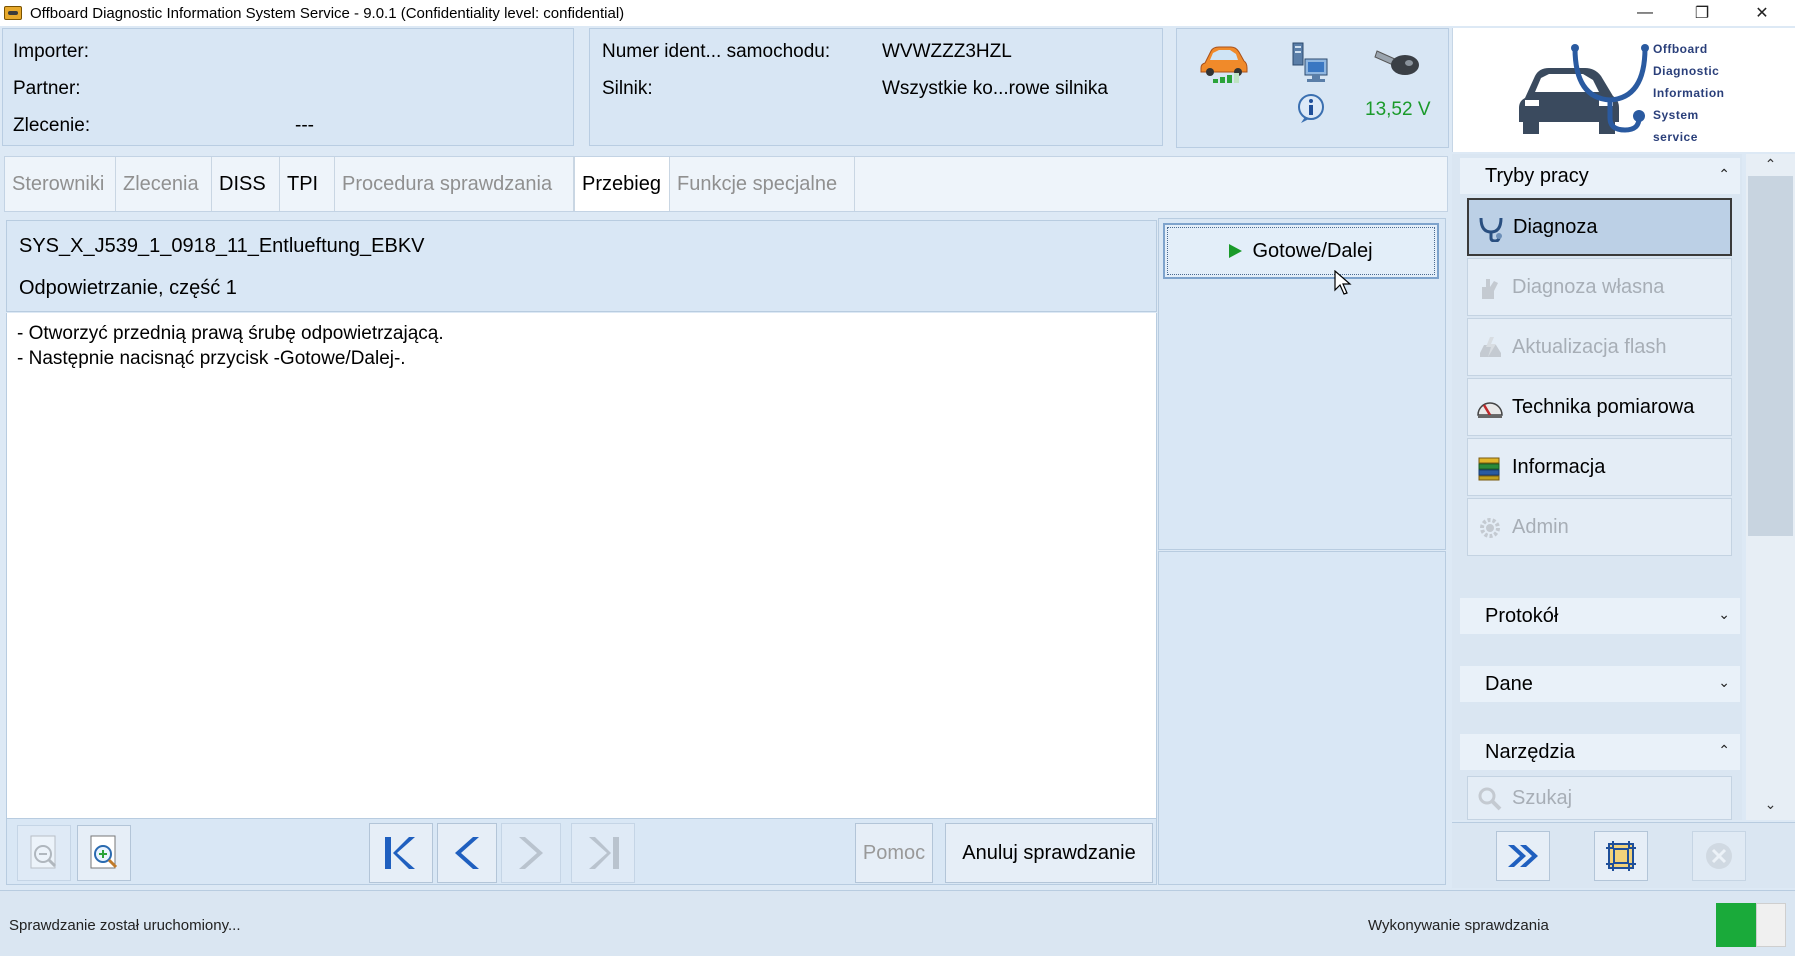 The width and height of the screenshot is (1795, 956). Describe the element at coordinates (1301, 251) in the screenshot. I see `done-next-button: Gotowe/Dalej` at that location.